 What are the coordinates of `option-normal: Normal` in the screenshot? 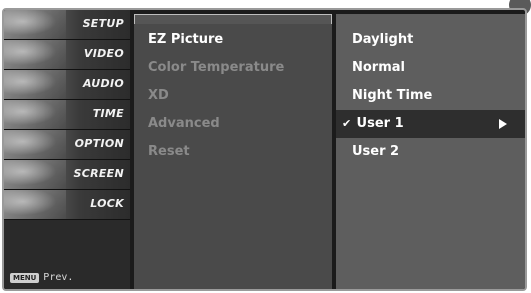 It's located at (430, 68).